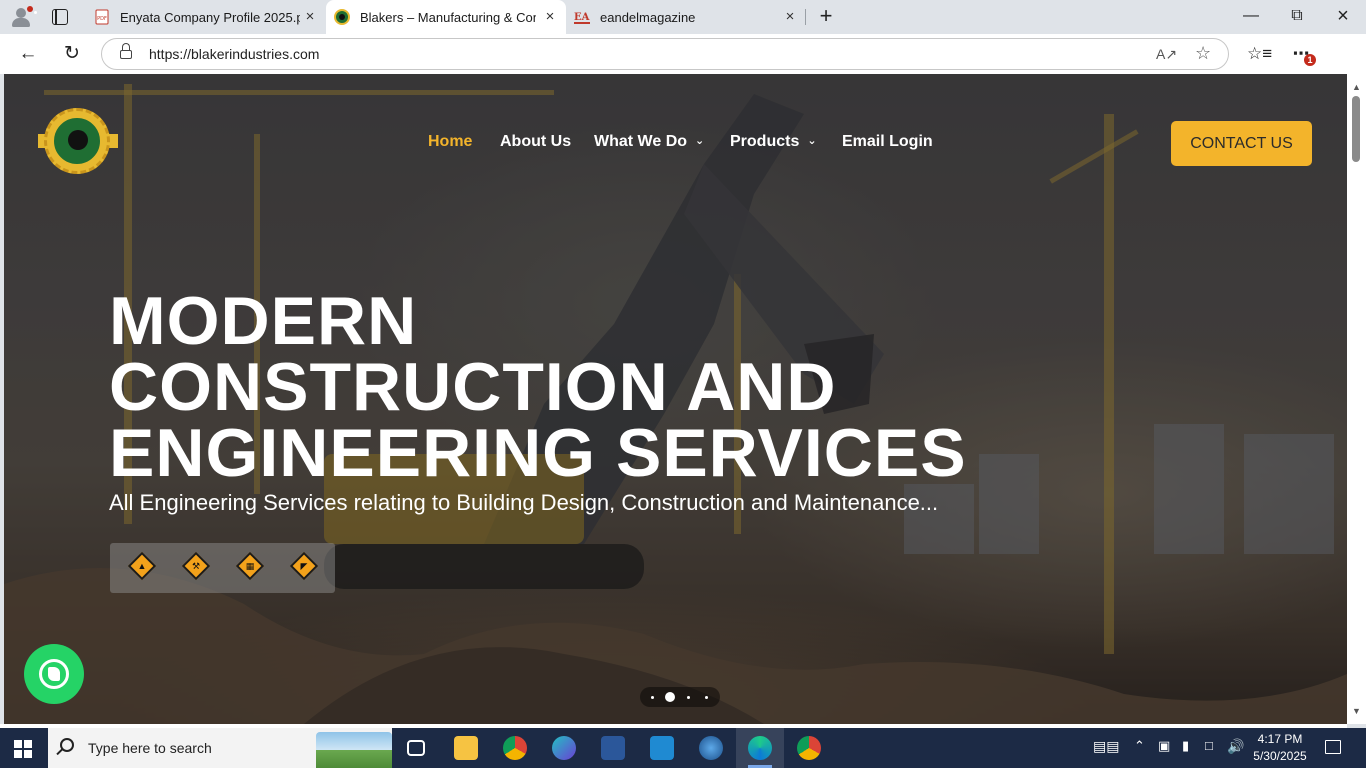  I want to click on chrome-icon, so click(515, 748).